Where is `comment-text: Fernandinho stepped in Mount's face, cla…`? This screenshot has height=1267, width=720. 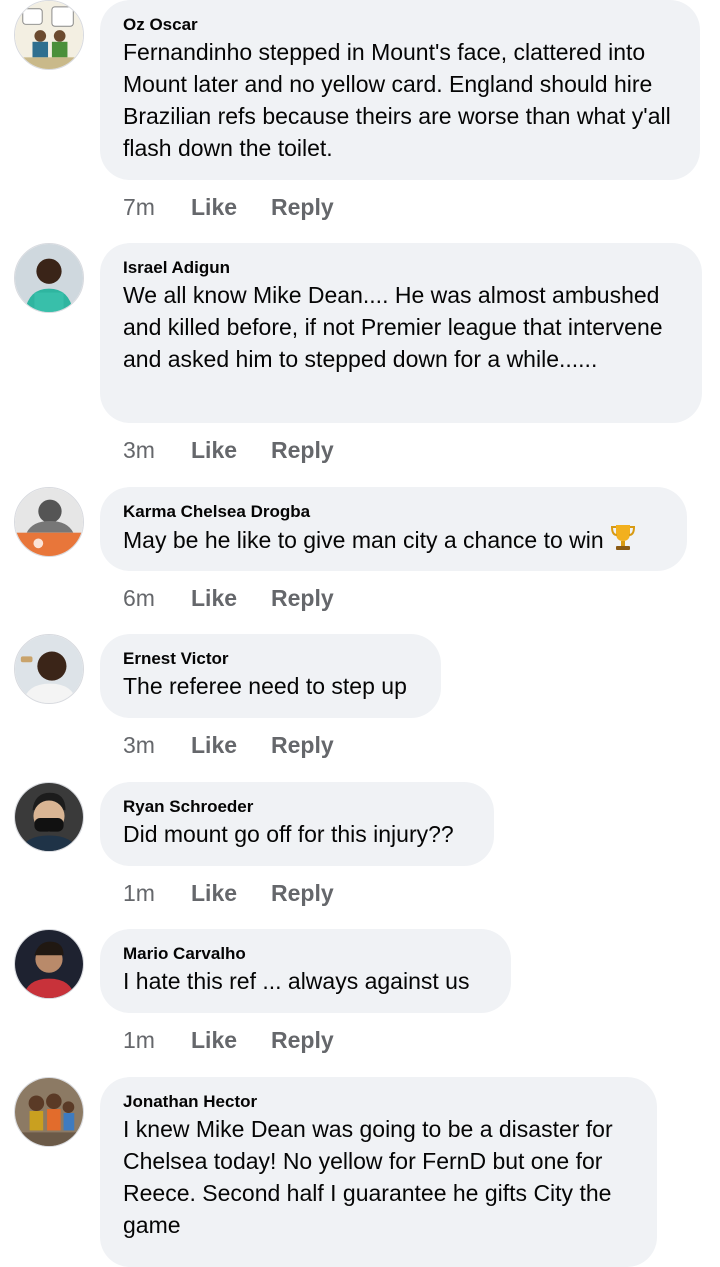
comment-text: Fernandinho stepped in Mount's face, cla… is located at coordinates (400, 100).